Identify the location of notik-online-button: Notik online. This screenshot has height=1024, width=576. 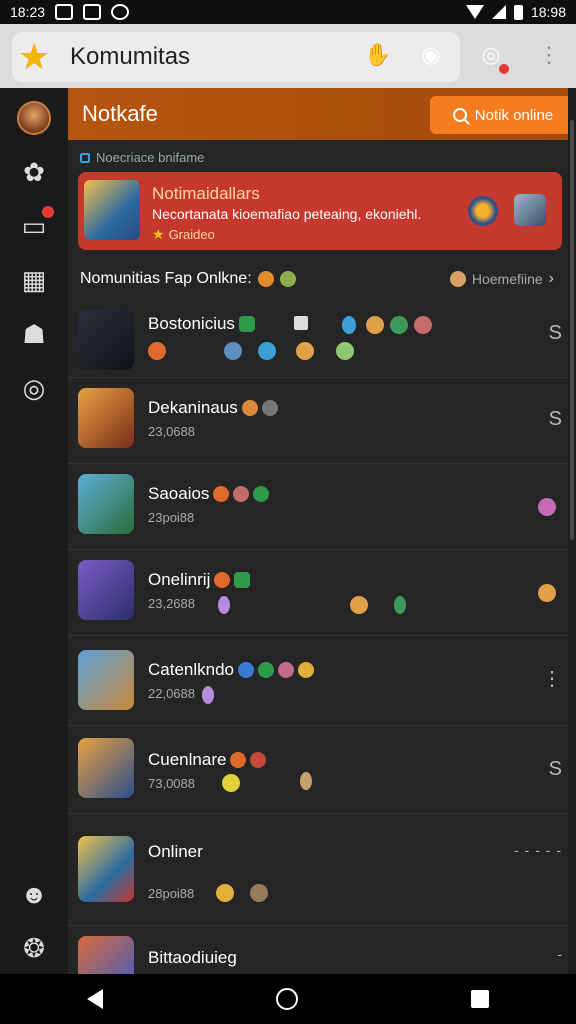
(499, 115).